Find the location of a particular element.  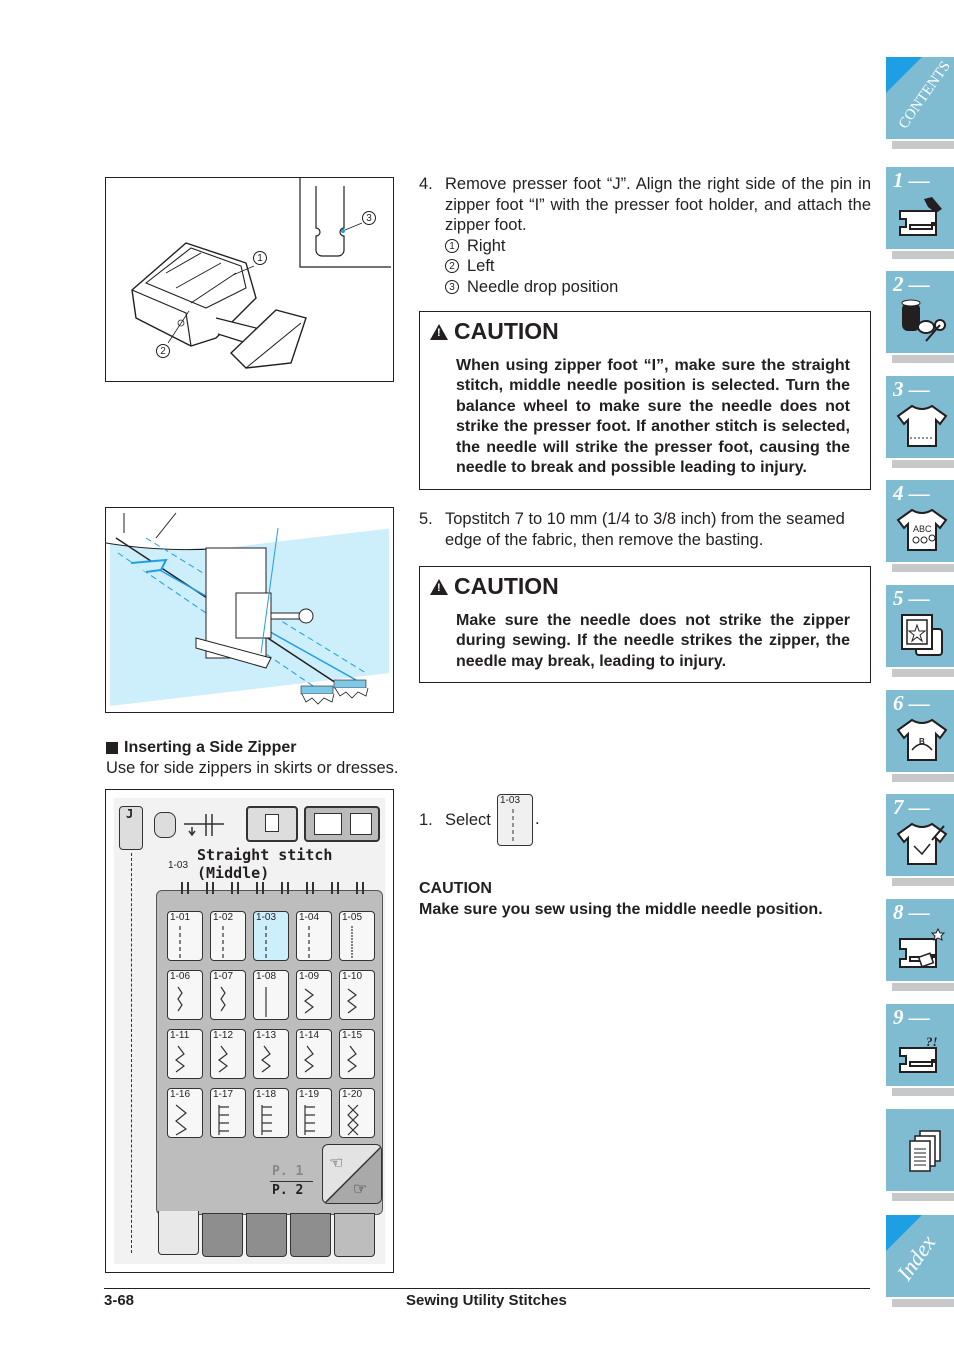

stitch-key: 1-03 is located at coordinates (271, 936).